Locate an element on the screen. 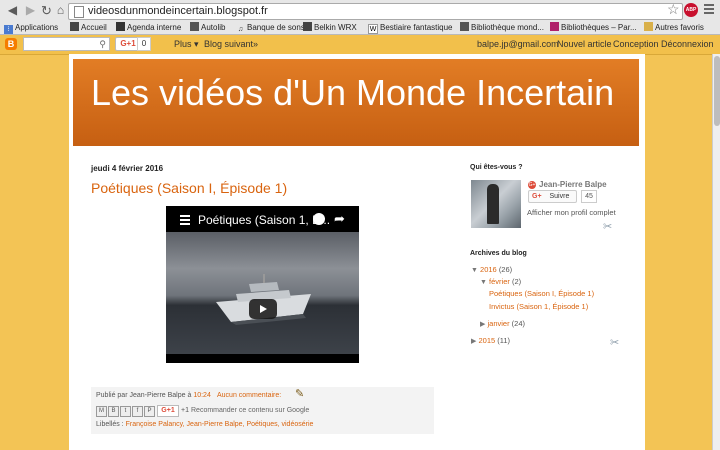 The image size is (720, 450). gplus-count: 0 is located at coordinates (144, 44).